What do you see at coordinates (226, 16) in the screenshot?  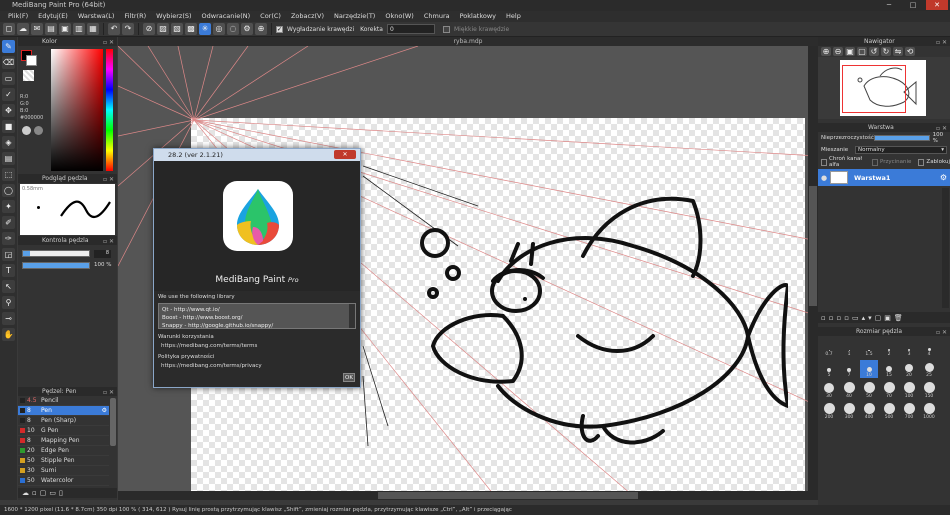 I see `menu-transform: Odwracanie(N)` at bounding box center [226, 16].